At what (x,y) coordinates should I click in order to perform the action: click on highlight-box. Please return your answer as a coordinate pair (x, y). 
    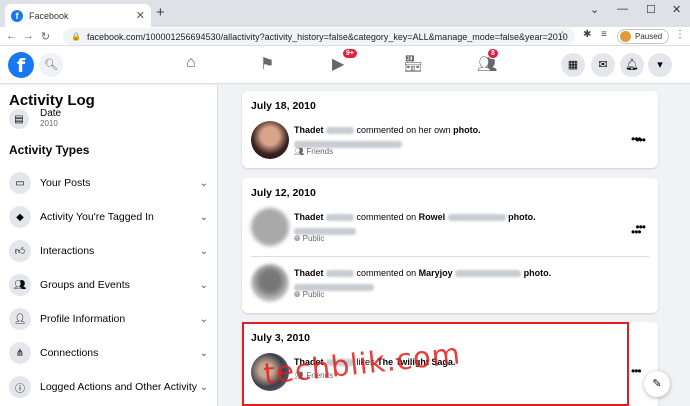
    Looking at the image, I should click on (435, 364).